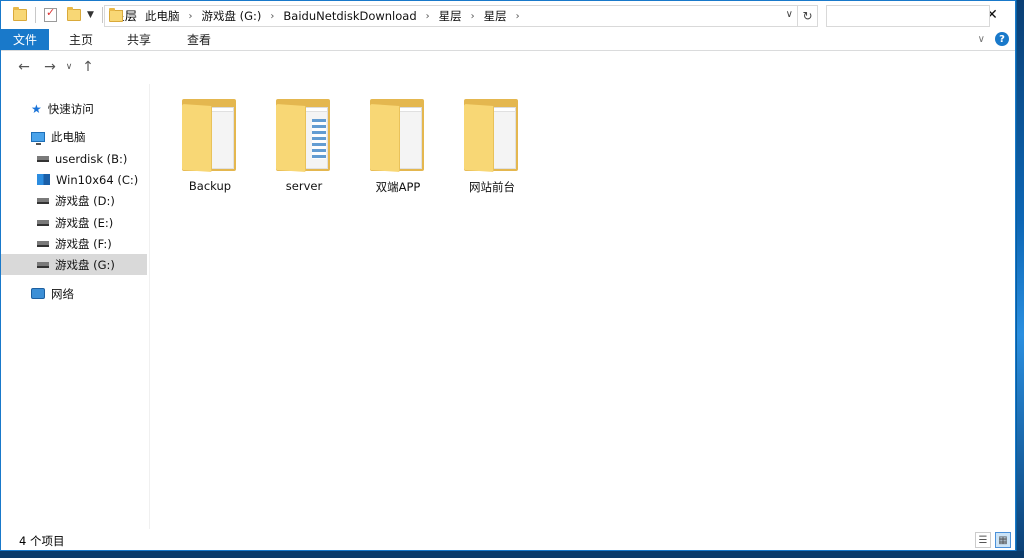  What do you see at coordinates (70, 108) in the screenshot?
I see `nav-label: 快速访问` at bounding box center [70, 108].